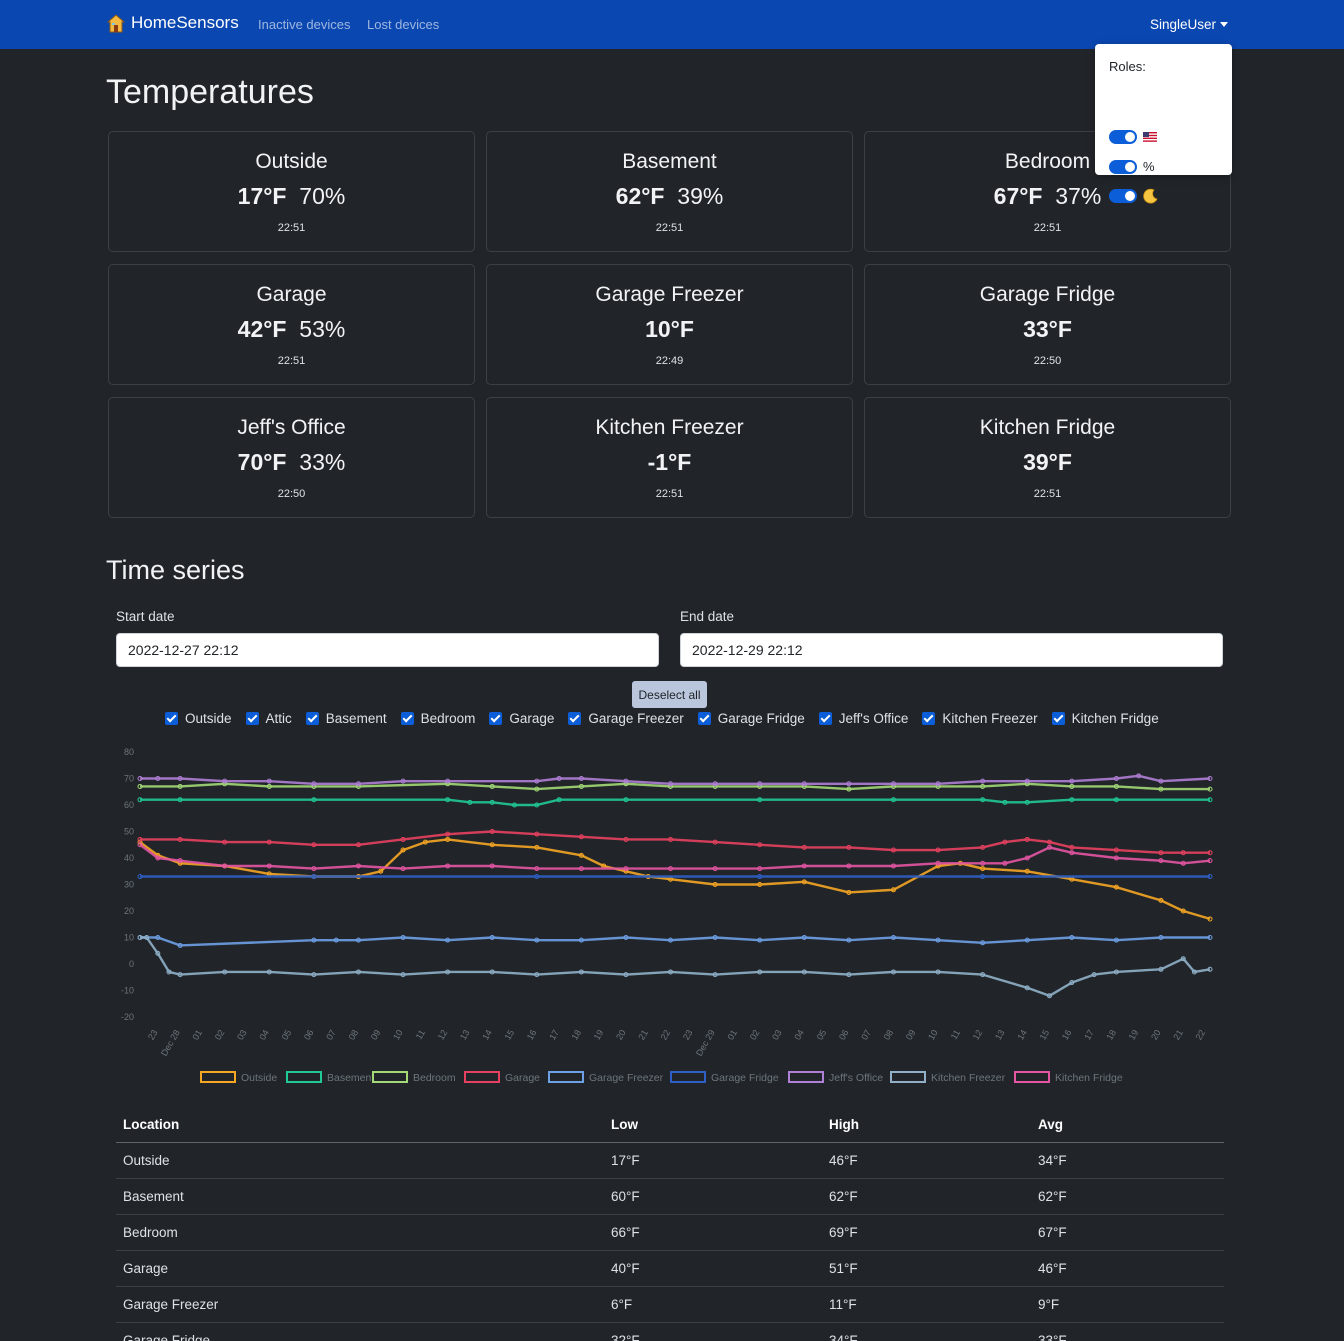 The height and width of the screenshot is (1341, 1344). What do you see at coordinates (291, 324) in the screenshot?
I see `sensor-card: Garage 42°F 53% 22:51` at bounding box center [291, 324].